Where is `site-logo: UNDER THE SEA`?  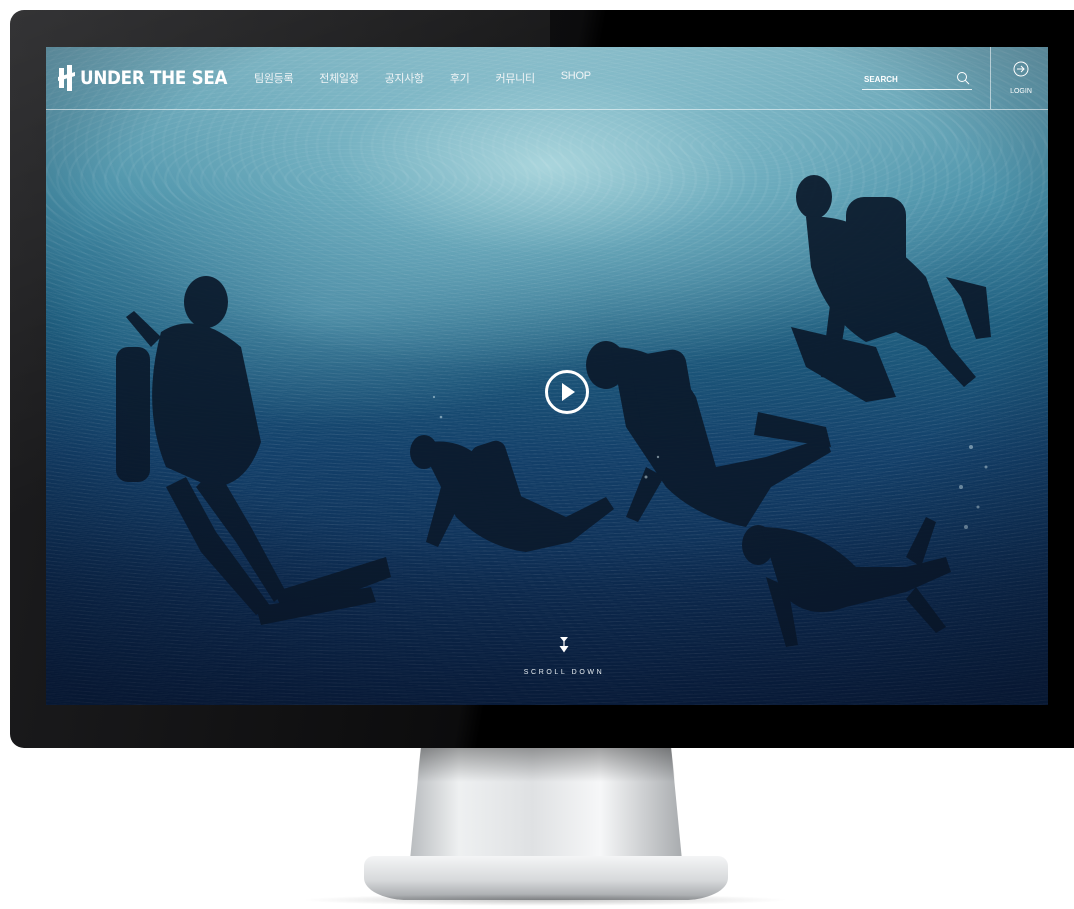 site-logo: UNDER THE SEA is located at coordinates (152, 78).